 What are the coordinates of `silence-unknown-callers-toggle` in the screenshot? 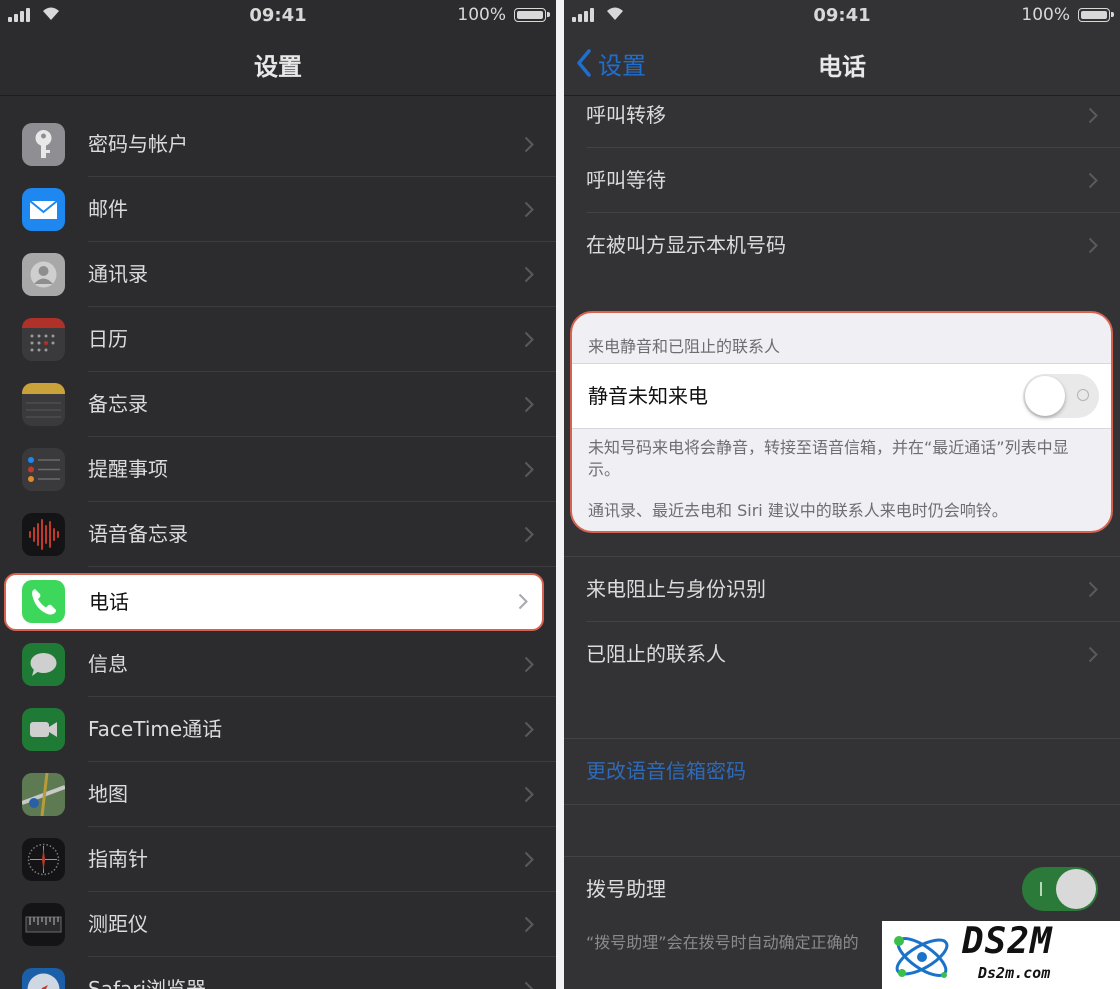 It's located at (1061, 396).